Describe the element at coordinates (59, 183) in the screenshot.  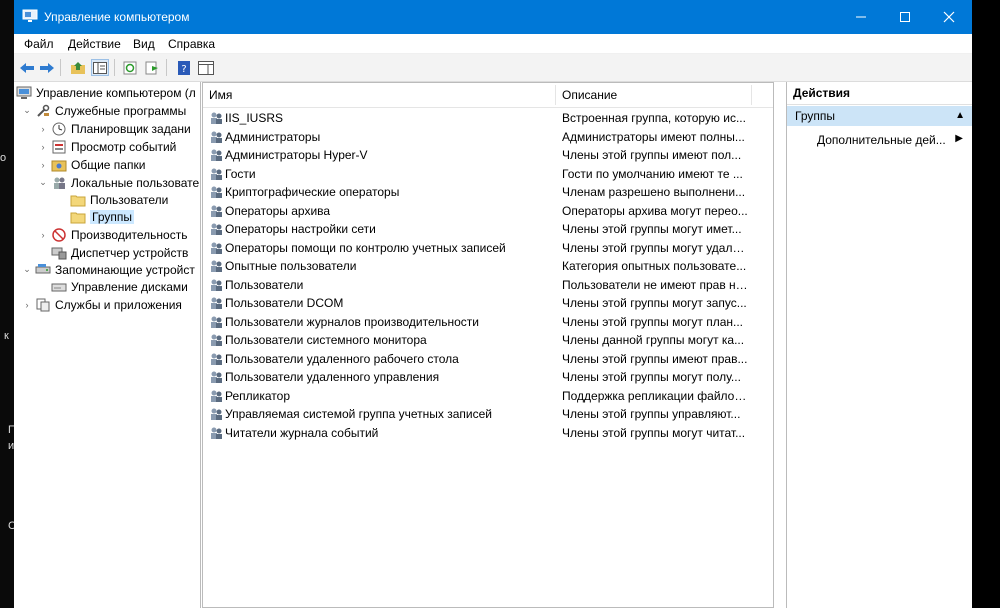
I see `users-icon` at that location.